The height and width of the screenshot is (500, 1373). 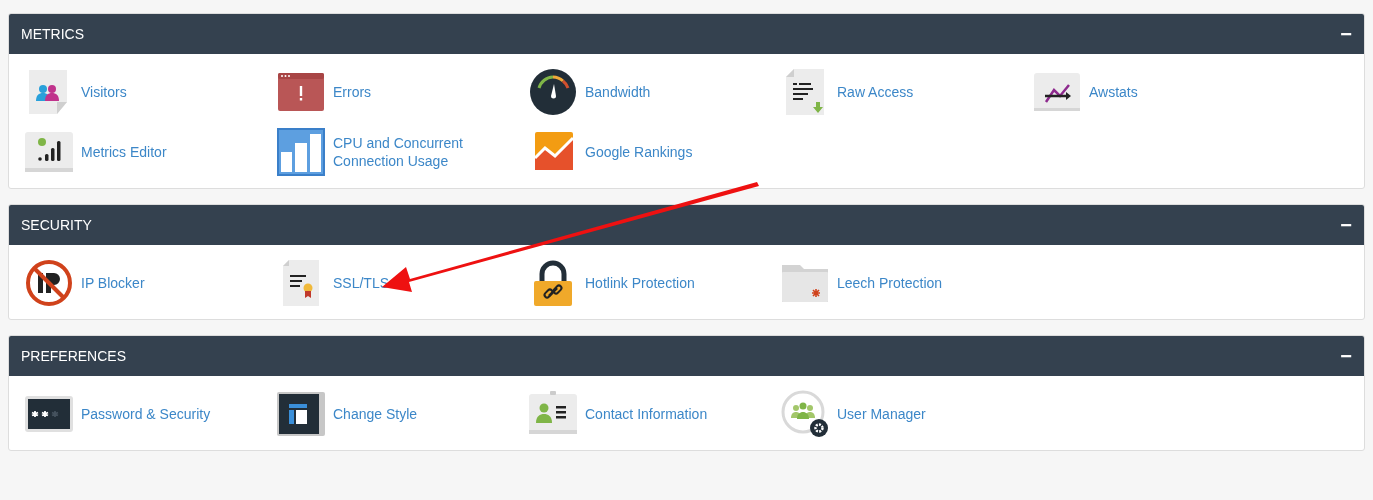 I want to click on feature-link: Raw Access, so click(x=907, y=92).